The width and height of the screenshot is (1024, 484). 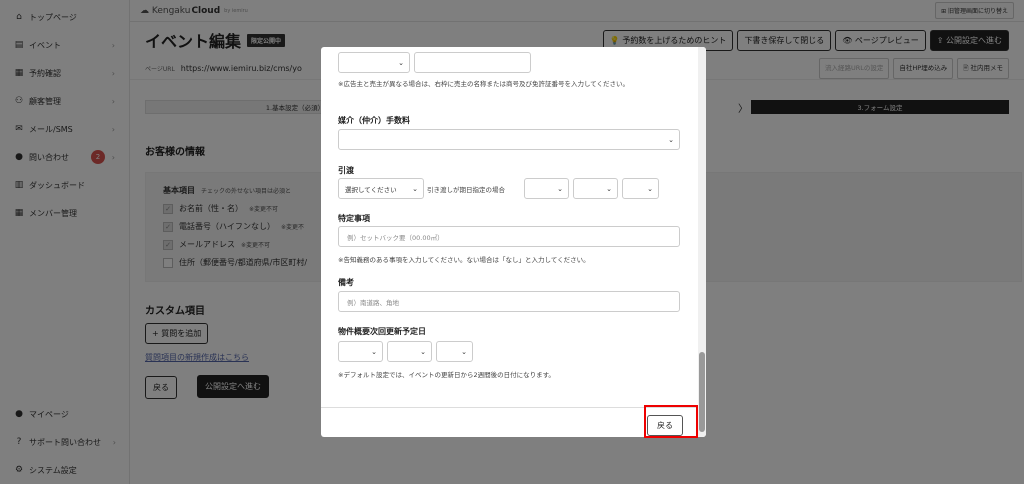 What do you see at coordinates (595, 188) in the screenshot?
I see `handover-month-select: ⌄` at bounding box center [595, 188].